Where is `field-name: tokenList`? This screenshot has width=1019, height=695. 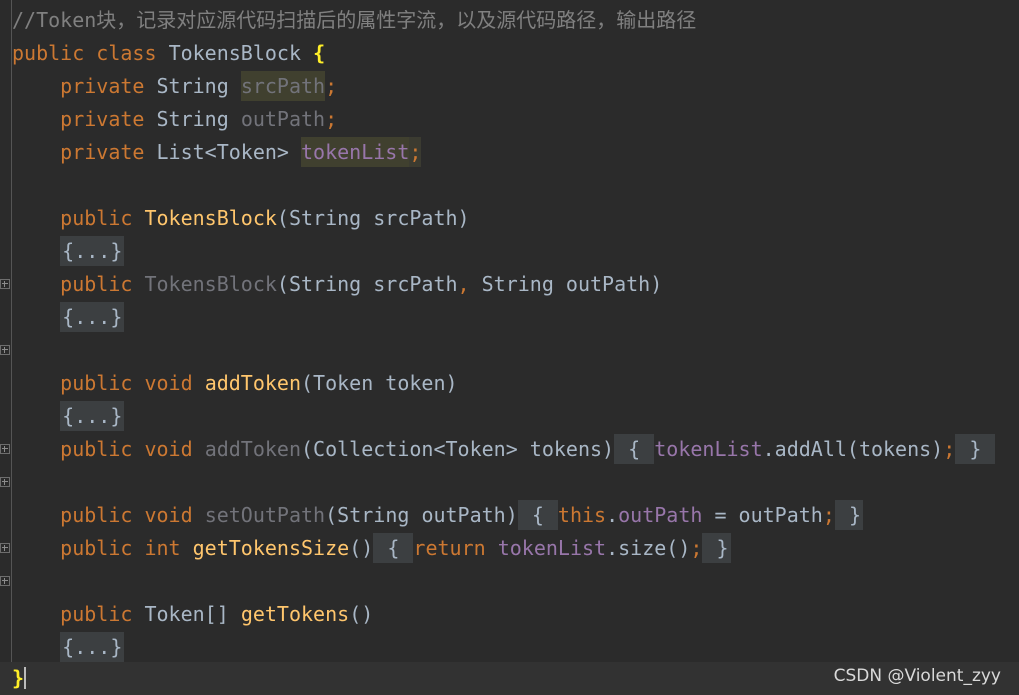 field-name: tokenList is located at coordinates (355, 152).